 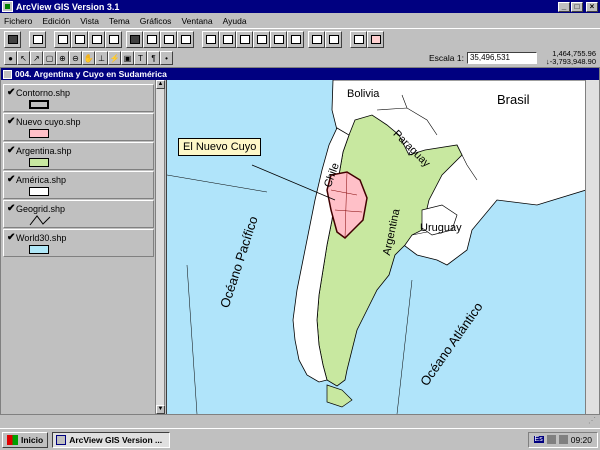 I want to click on zoom-full-extent-button, so click(x=210, y=39).